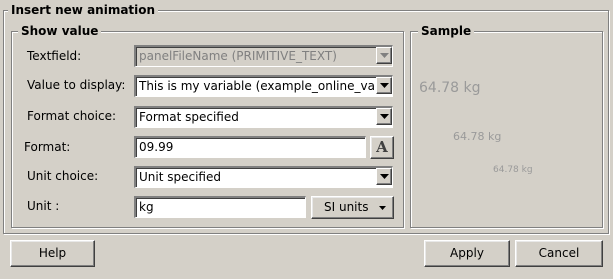 The image size is (613, 279). I want to click on si-units-button: SI units, so click(352, 207).